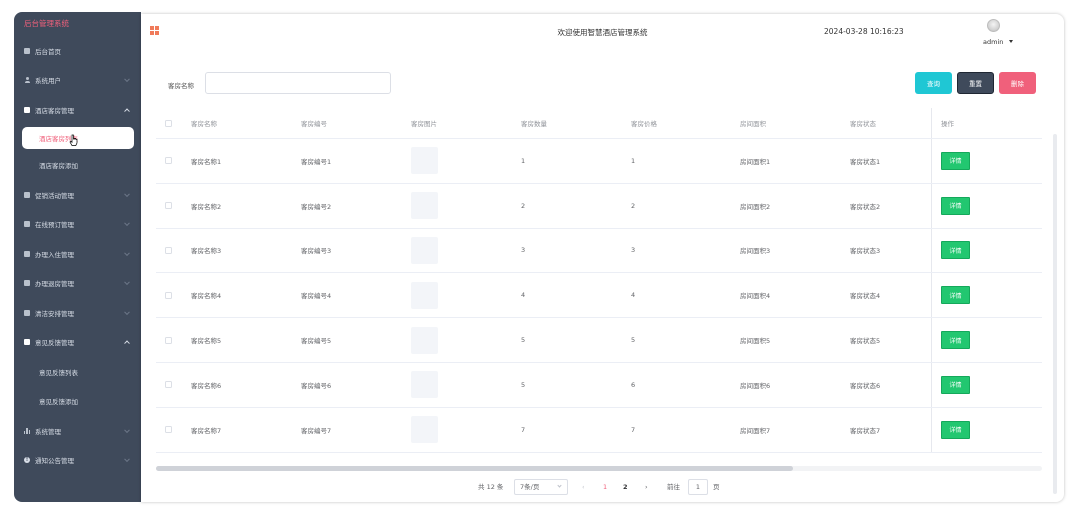 The image size is (1076, 508). I want to click on sidebar-item-room-list: 酒店客房列表, so click(78, 137).